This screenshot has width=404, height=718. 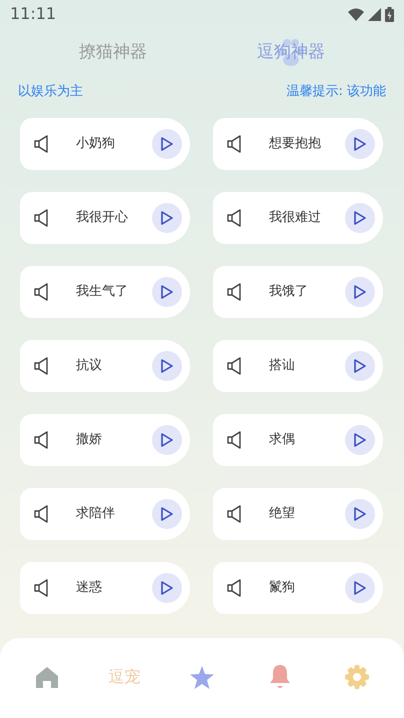 What do you see at coordinates (298, 440) in the screenshot?
I see `sound-card: 求偶` at bounding box center [298, 440].